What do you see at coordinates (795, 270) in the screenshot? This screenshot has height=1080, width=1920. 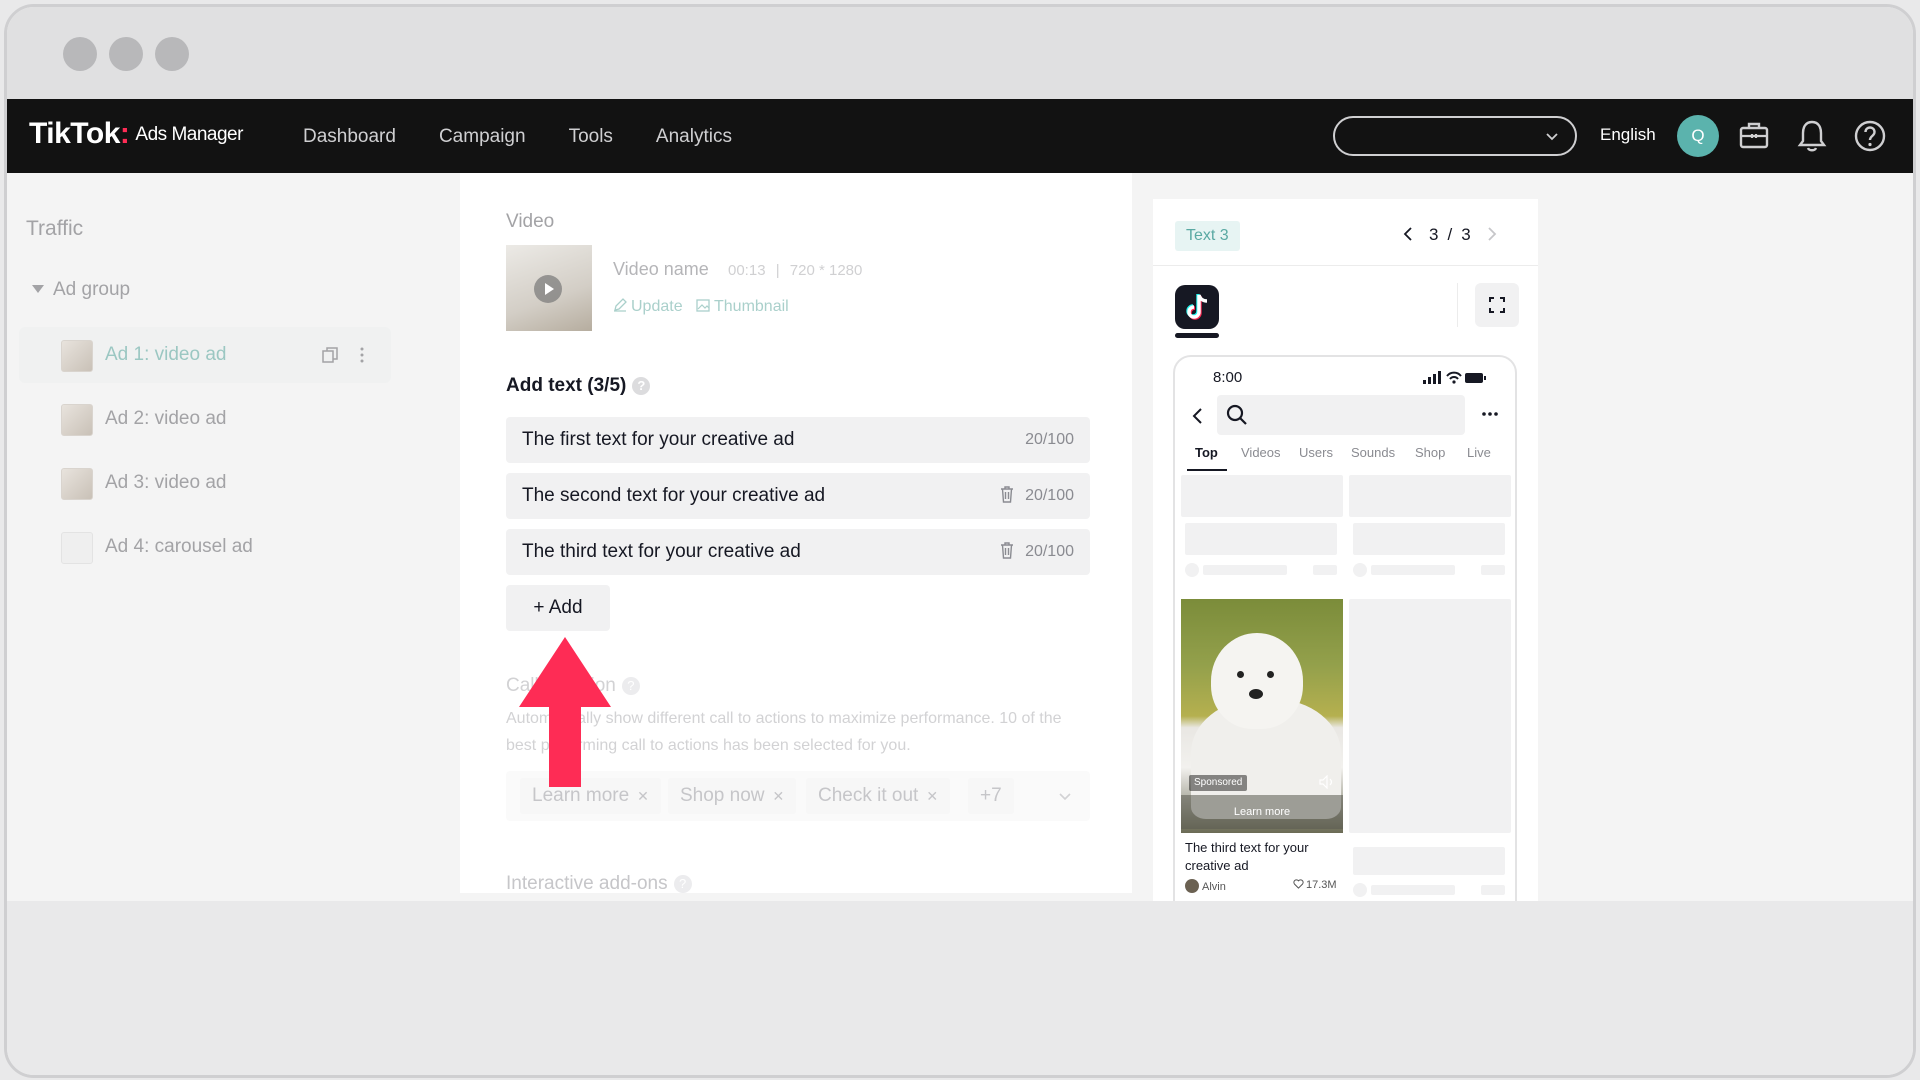 I see `video-meta: 00:13 | 720 * 1280` at bounding box center [795, 270].